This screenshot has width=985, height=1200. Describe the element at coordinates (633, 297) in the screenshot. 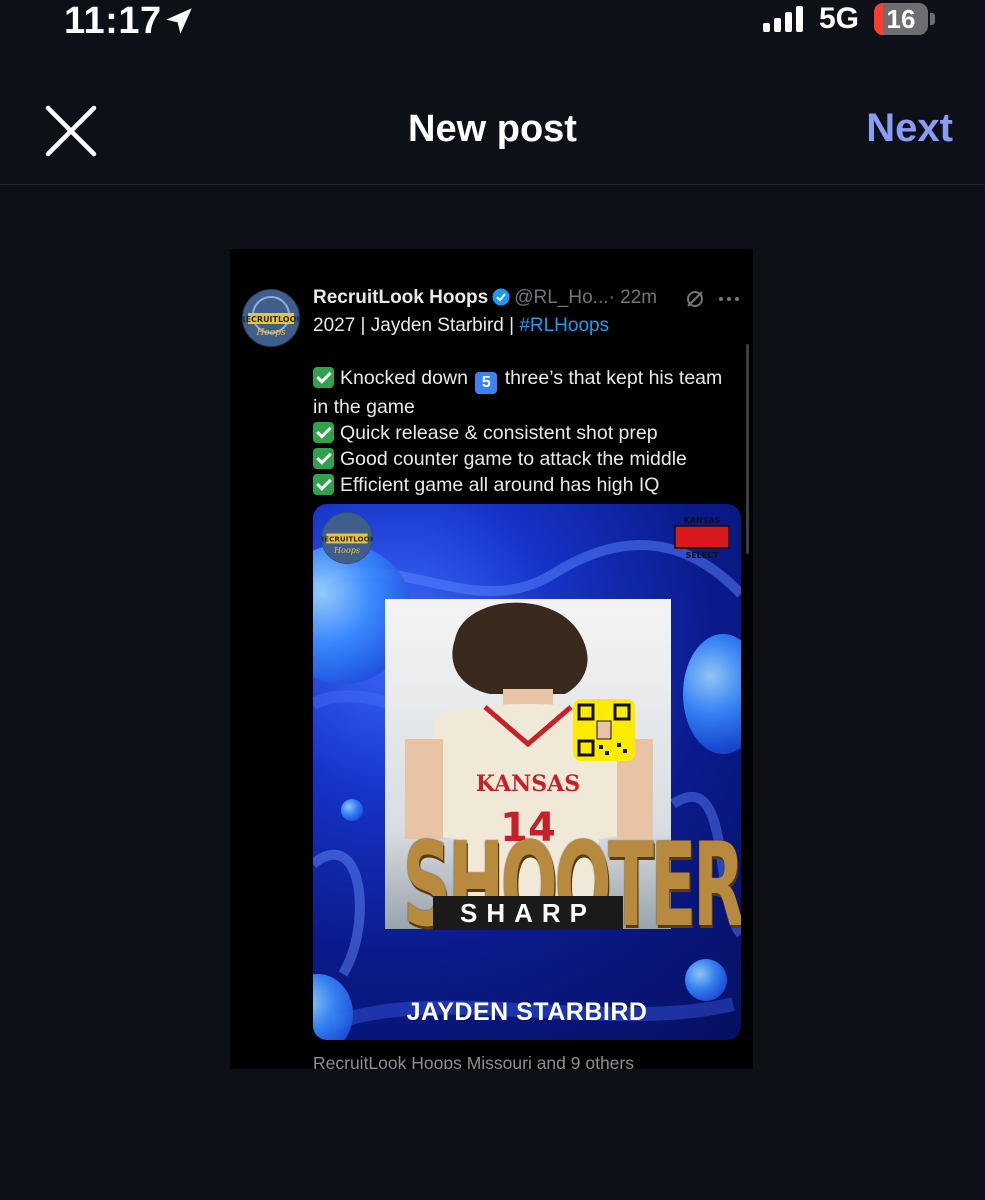

I see `post-time: · 22m` at that location.